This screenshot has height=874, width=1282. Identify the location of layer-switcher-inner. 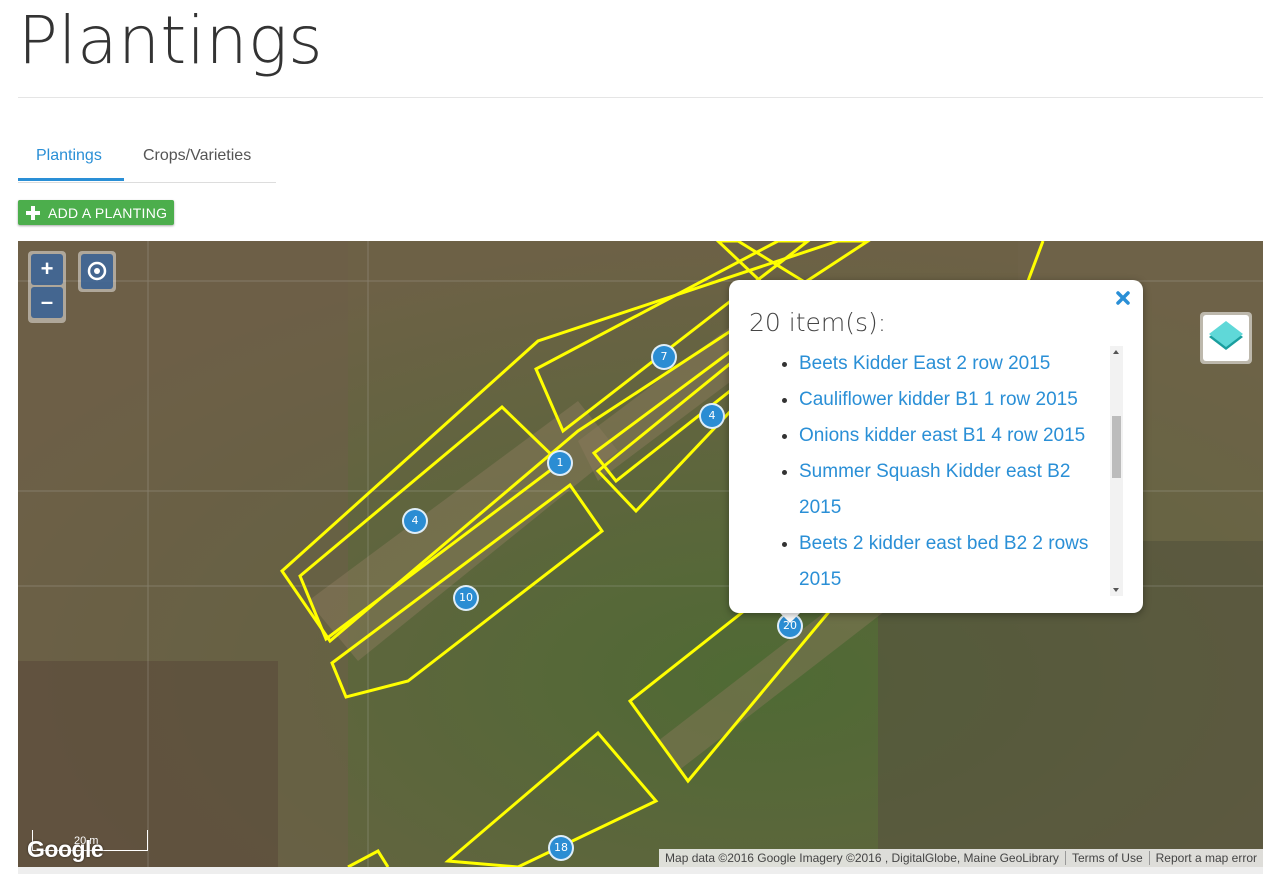
(1226, 338).